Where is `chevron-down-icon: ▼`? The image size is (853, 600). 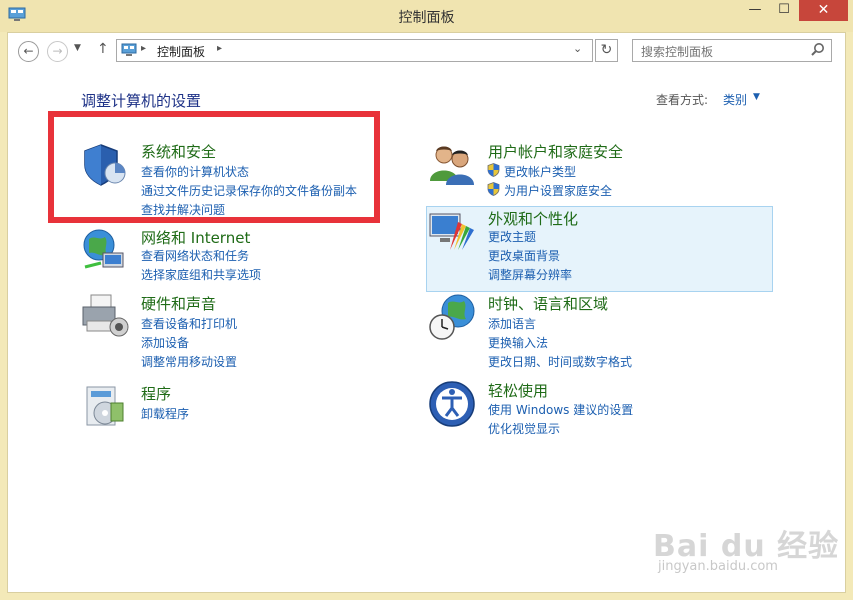 chevron-down-icon: ▼ is located at coordinates (756, 97).